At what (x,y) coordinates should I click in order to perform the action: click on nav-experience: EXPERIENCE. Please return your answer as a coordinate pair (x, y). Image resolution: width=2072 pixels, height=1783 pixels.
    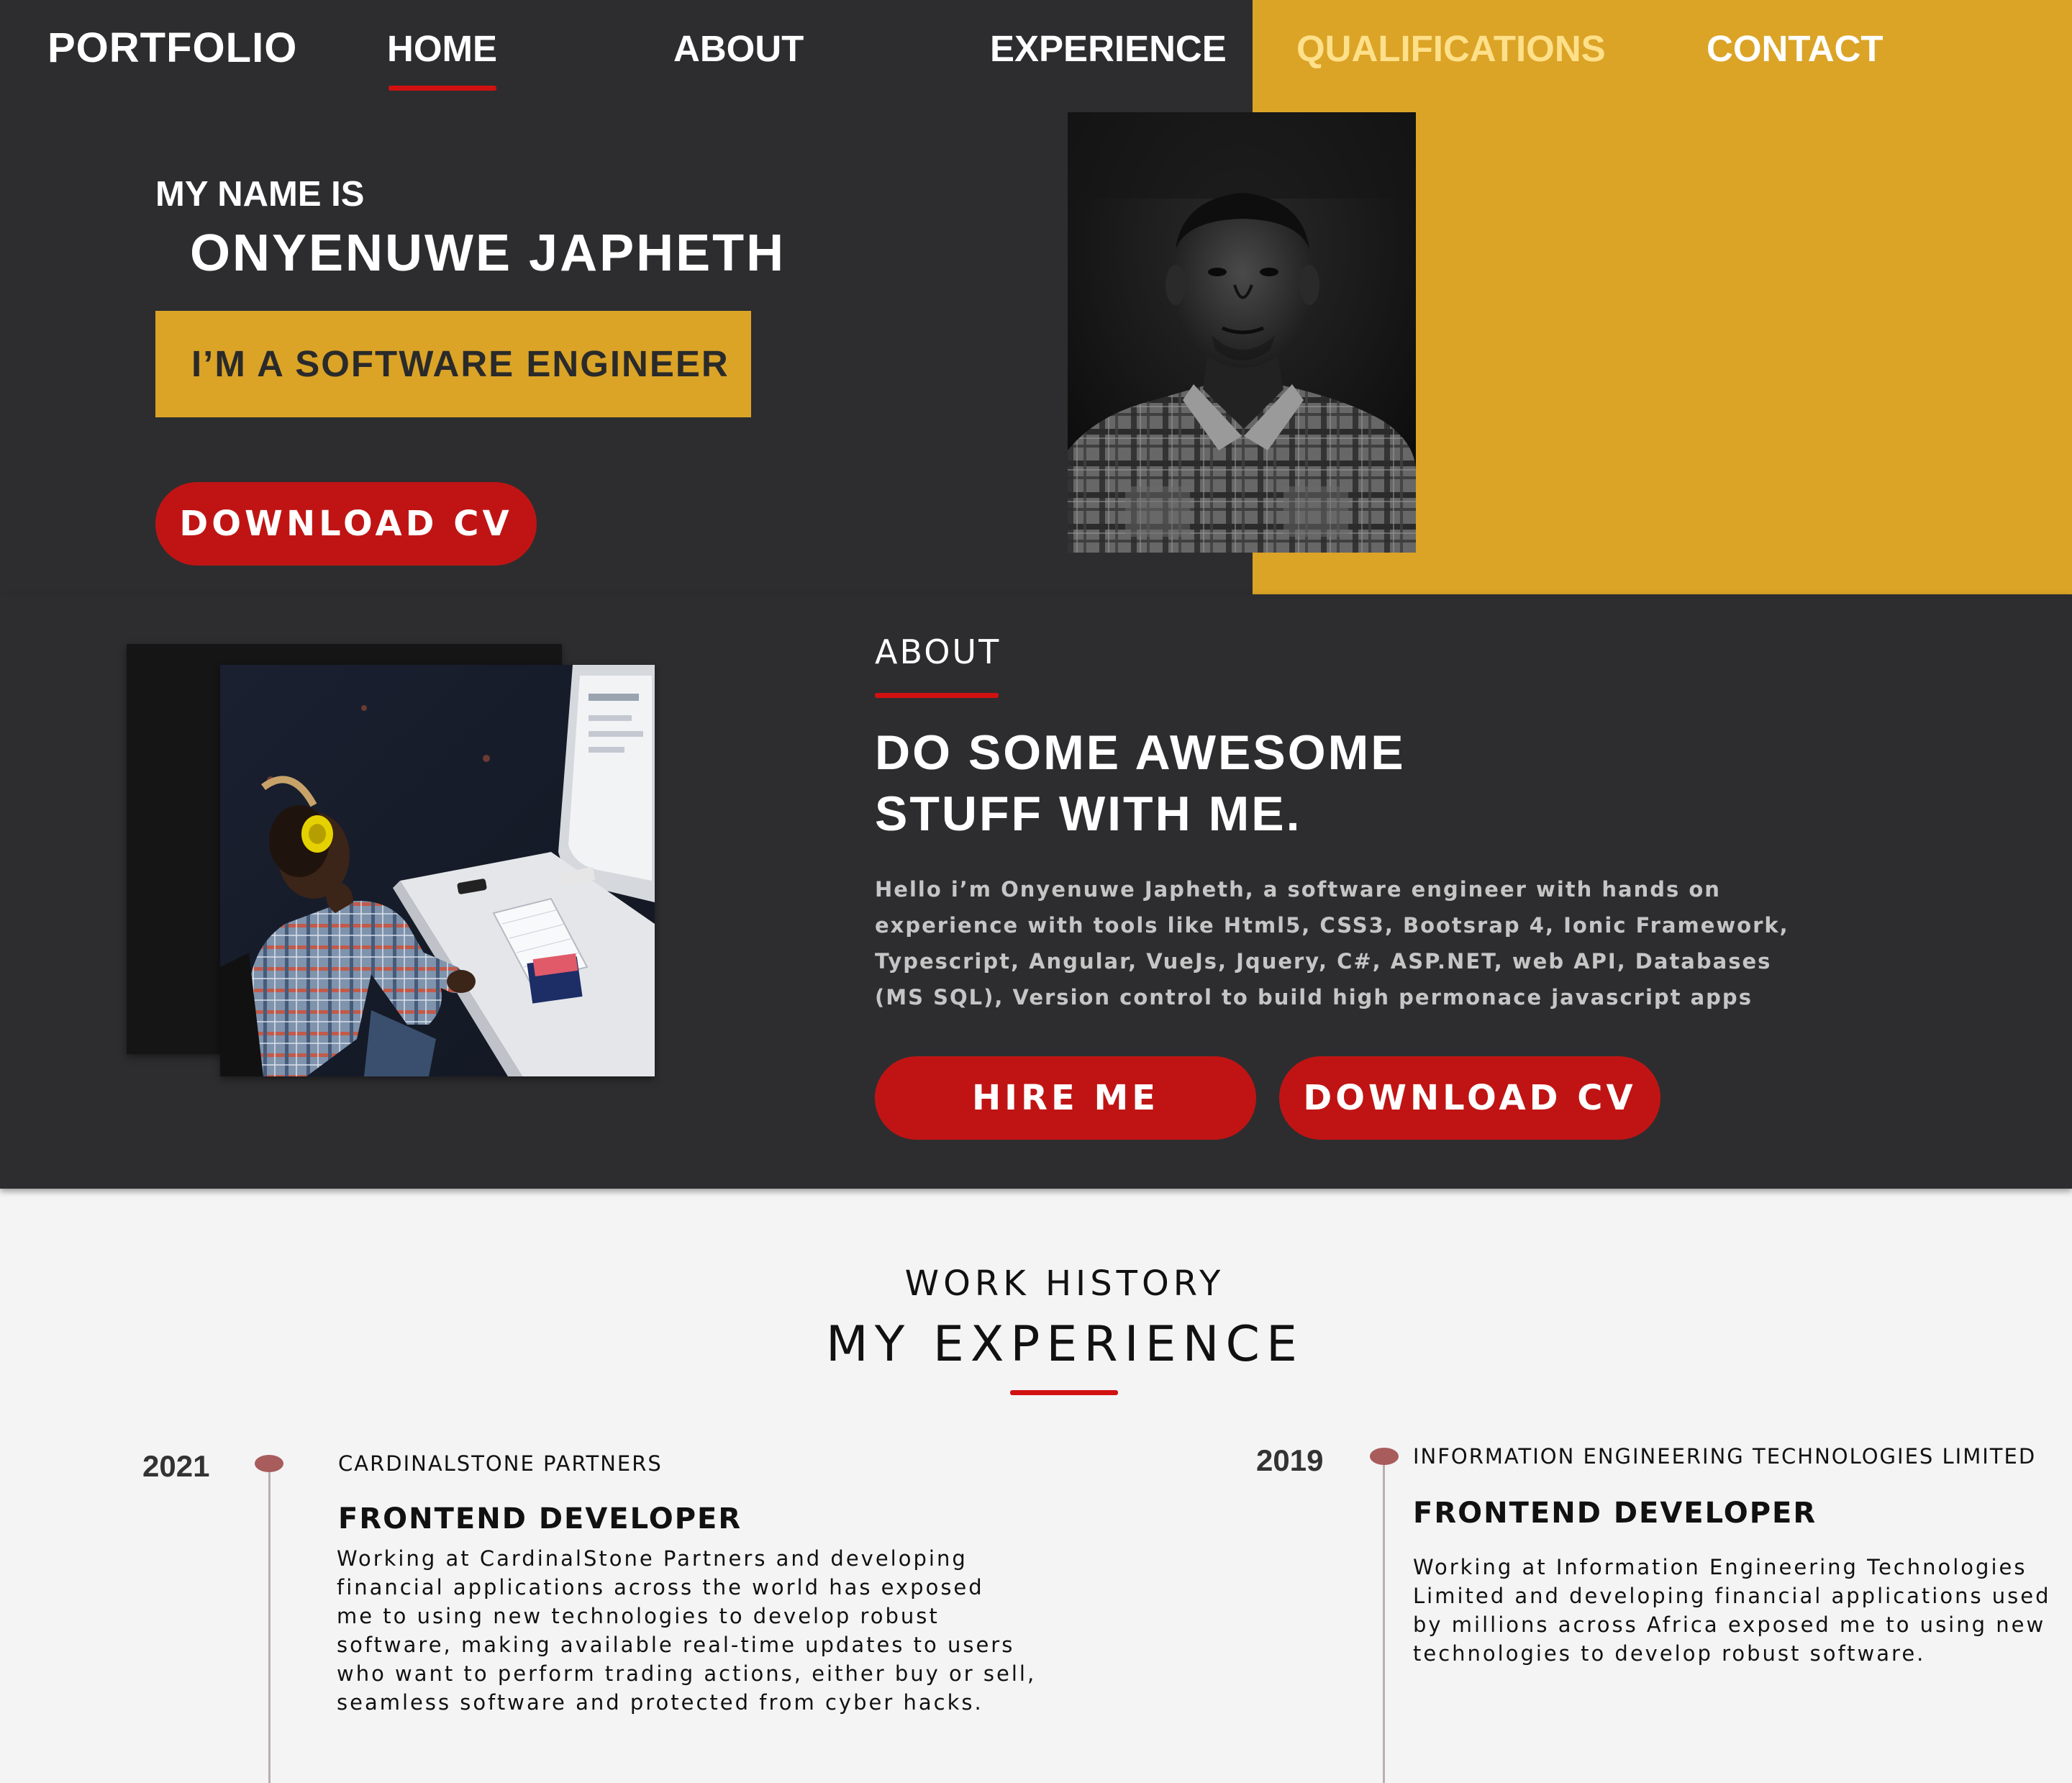
    Looking at the image, I should click on (1108, 49).